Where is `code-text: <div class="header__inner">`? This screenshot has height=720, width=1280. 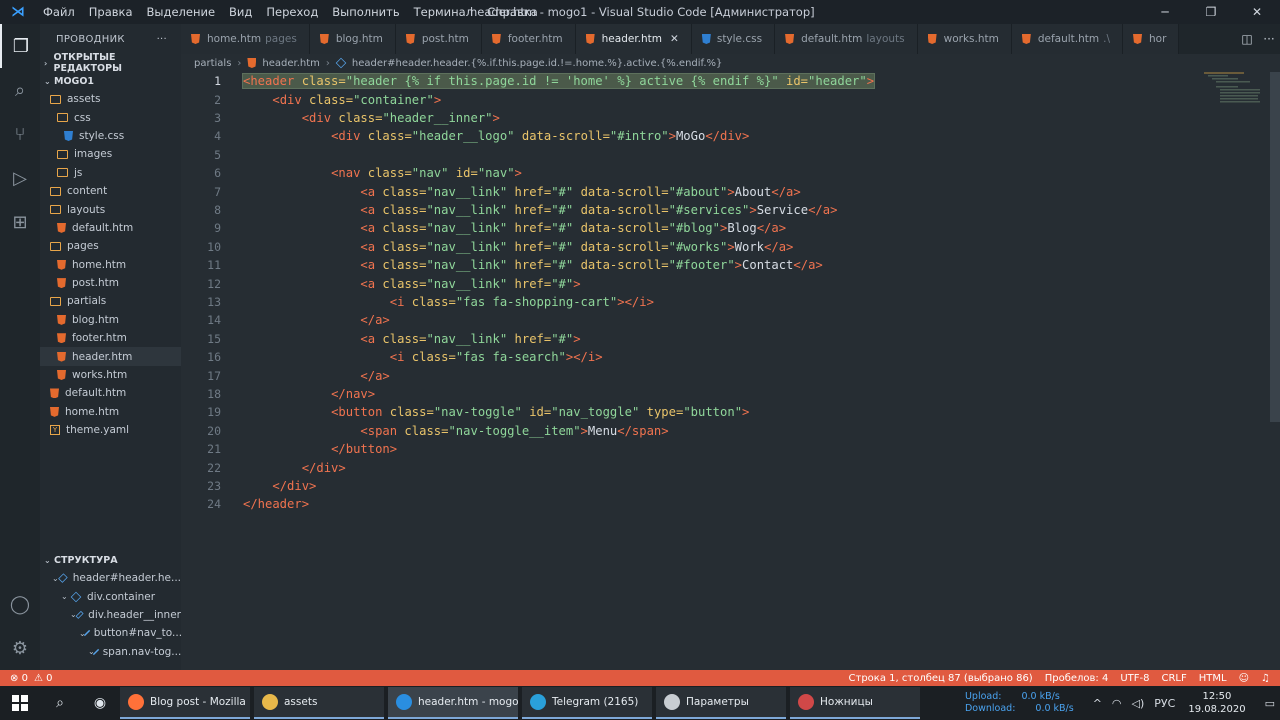 code-text: <div class="header__inner"> is located at coordinates (371, 118).